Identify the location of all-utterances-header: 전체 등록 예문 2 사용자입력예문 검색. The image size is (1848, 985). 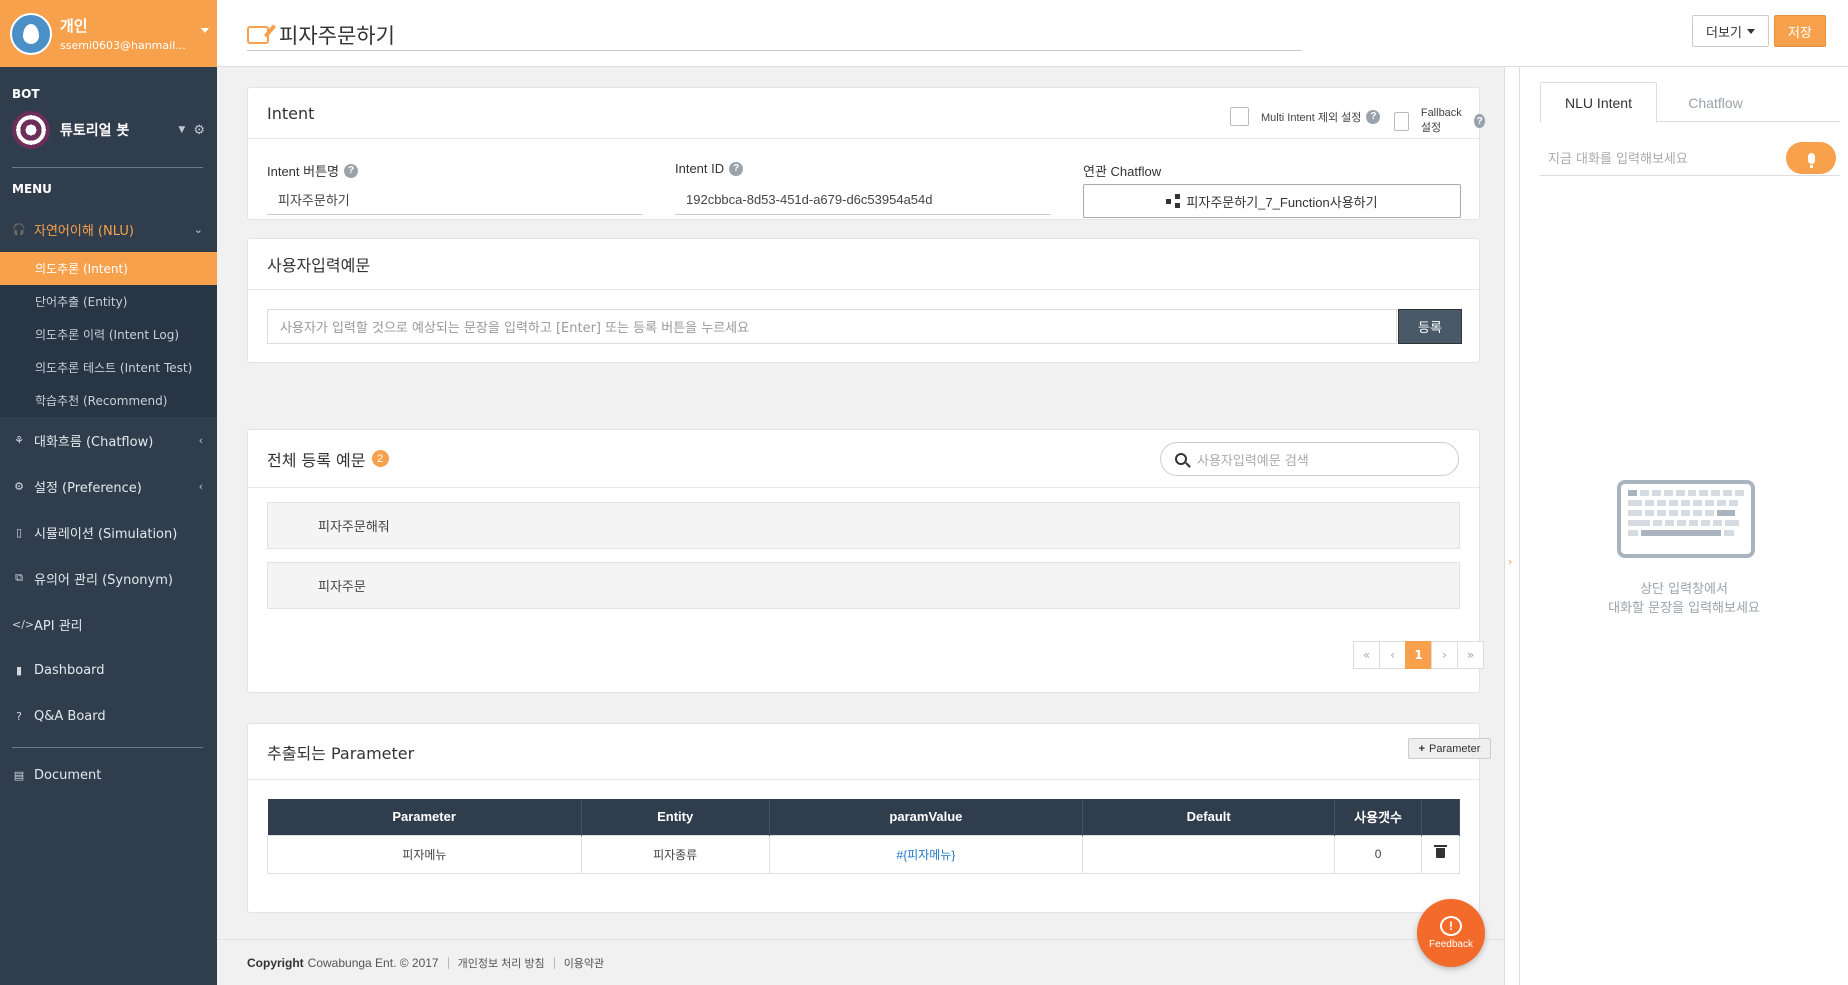
(863, 459).